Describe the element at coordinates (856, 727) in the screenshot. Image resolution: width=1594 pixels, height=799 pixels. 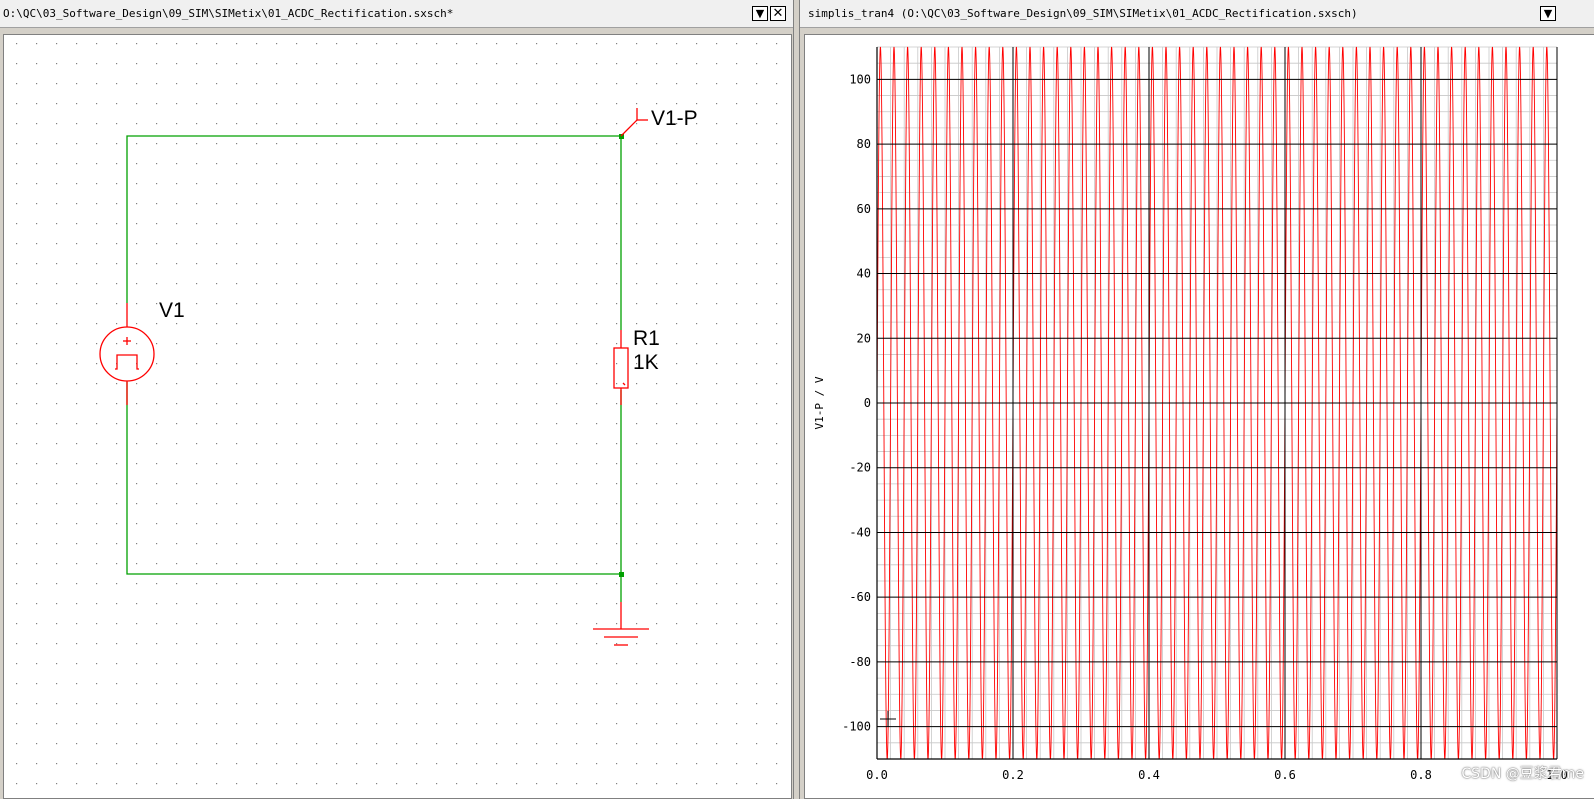
I see `y-tick-label: -100` at that location.